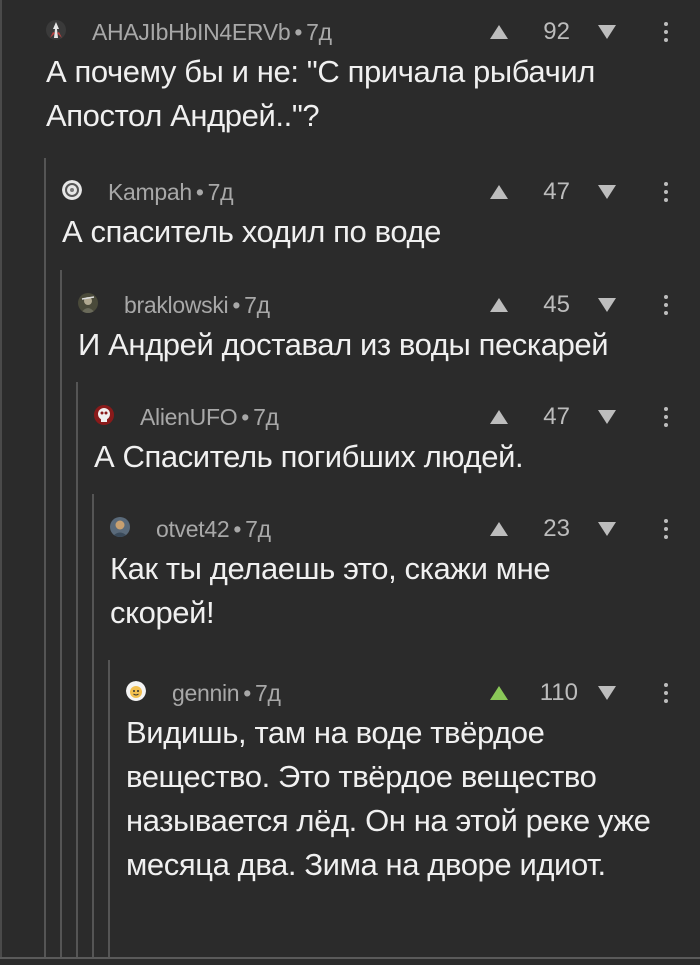  Describe the element at coordinates (330, 590) in the screenshot. I see `comment-text: Как ты делаешь это, скажи мне скорей!` at that location.